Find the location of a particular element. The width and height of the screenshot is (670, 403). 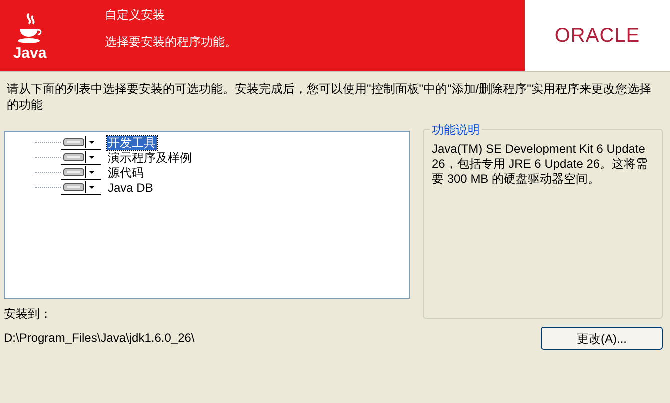

group-title: 功能说明 is located at coordinates (456, 130).